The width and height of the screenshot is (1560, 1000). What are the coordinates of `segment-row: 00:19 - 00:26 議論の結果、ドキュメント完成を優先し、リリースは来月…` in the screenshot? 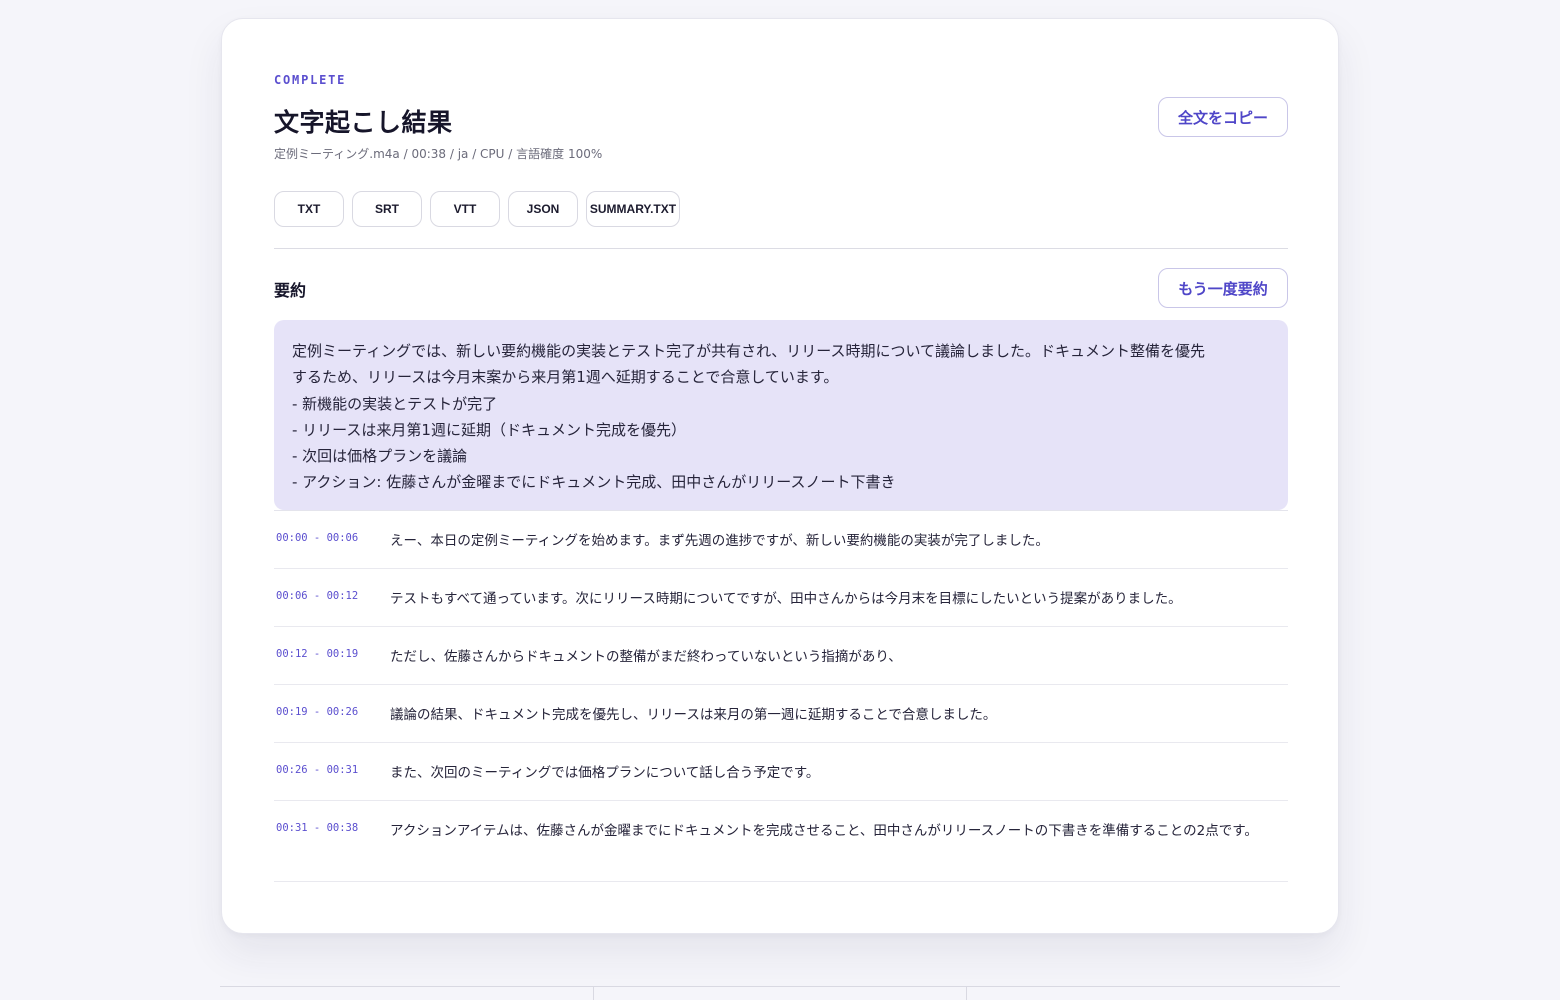 It's located at (781, 714).